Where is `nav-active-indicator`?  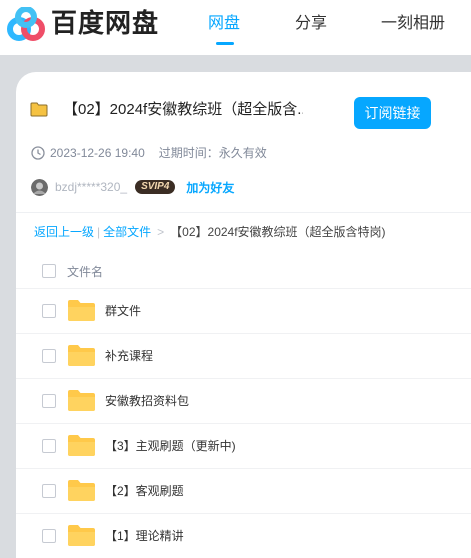
nav-active-indicator is located at coordinates (225, 43).